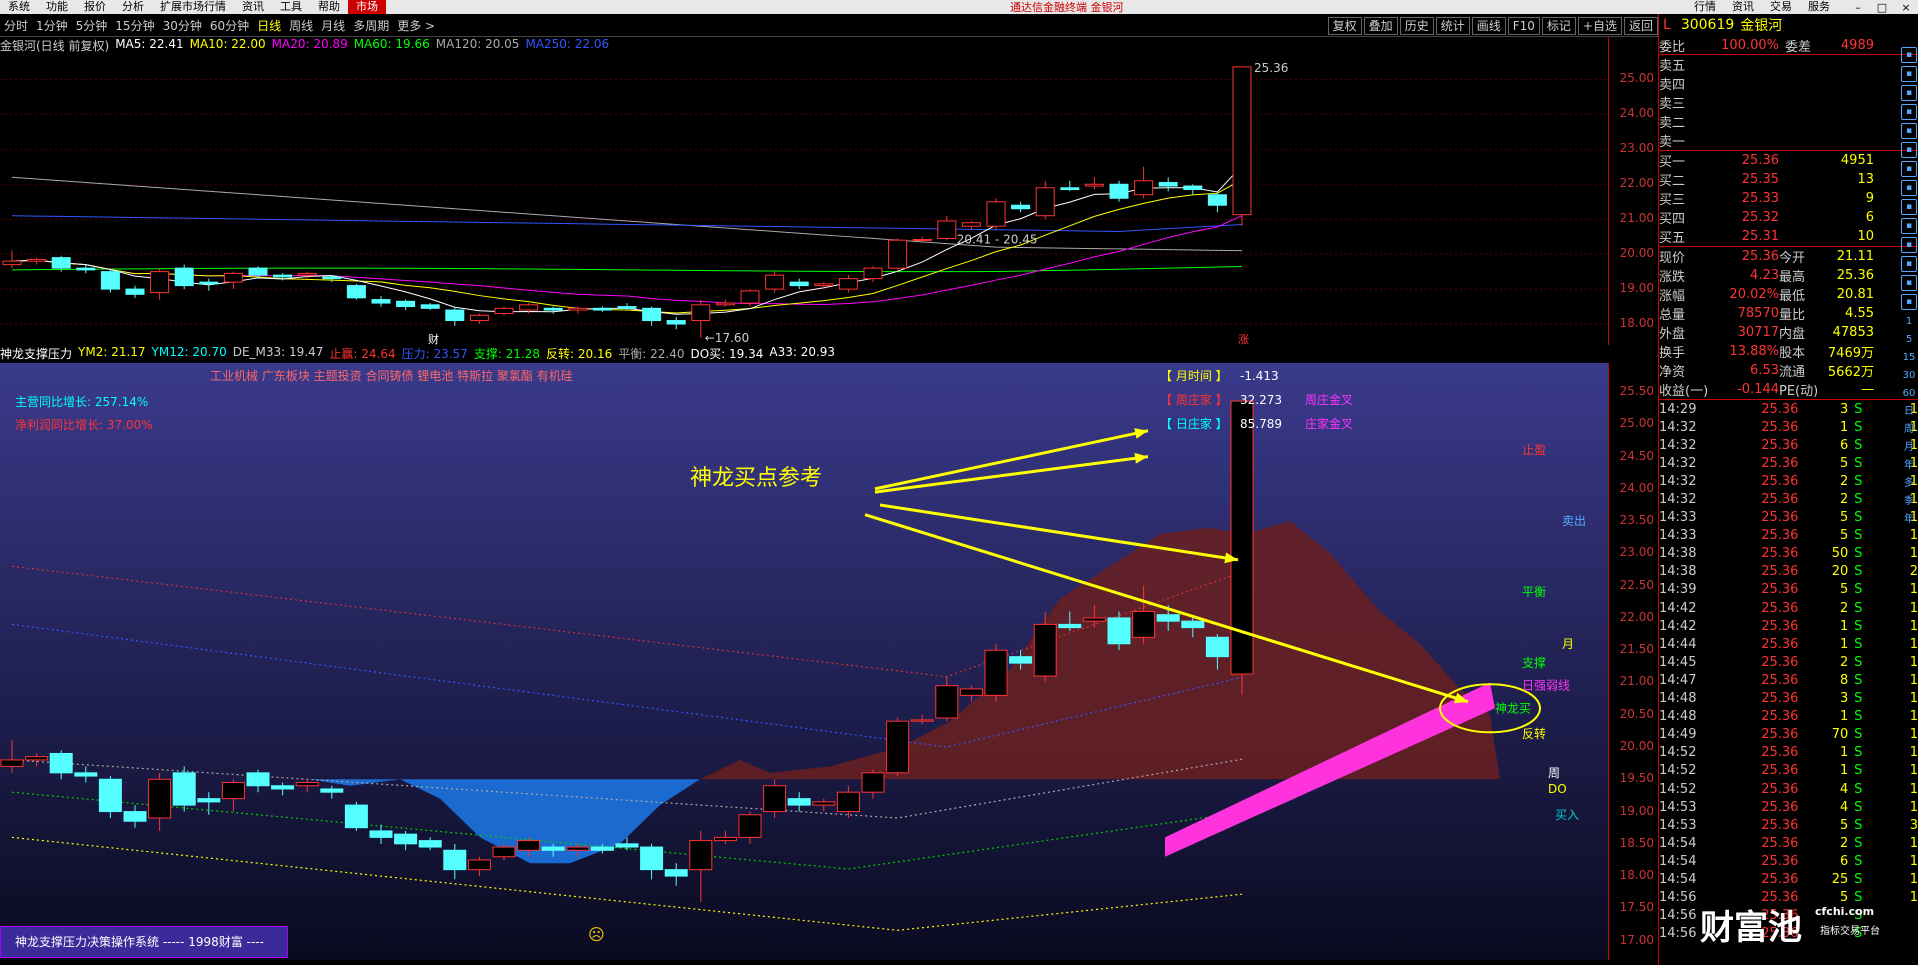 The width and height of the screenshot is (1918, 965). What do you see at coordinates (1909, 502) in the screenshot?
I see `side-period-label: 季` at bounding box center [1909, 502].